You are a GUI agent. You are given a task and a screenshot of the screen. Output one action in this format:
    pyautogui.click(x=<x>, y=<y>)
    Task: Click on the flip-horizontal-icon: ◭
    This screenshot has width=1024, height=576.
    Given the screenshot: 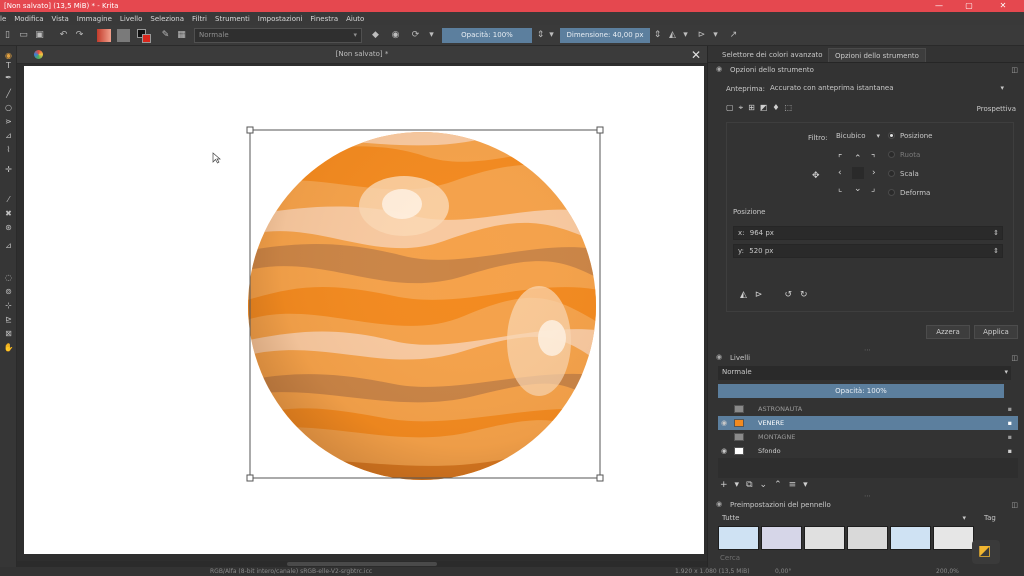 What is the action you would take?
    pyautogui.click(x=743, y=295)
    